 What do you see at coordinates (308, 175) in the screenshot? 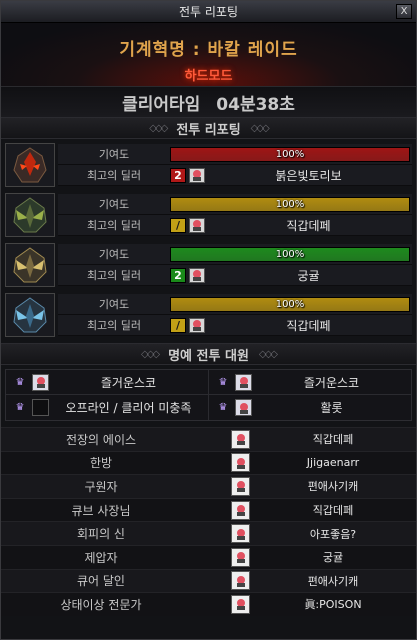
I see `top-dealer-name: 붉은빛토리보` at bounding box center [308, 175].